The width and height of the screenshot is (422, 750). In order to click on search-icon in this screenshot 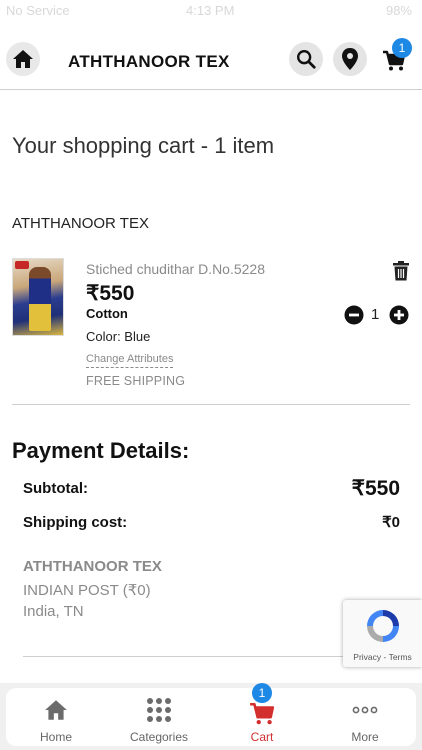, I will do `click(306, 59)`.